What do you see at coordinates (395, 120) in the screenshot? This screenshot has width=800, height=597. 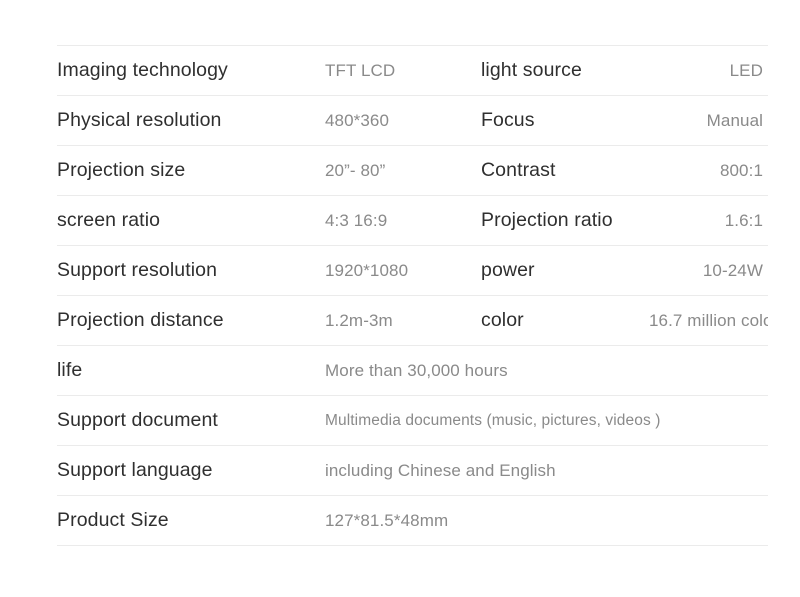 I see `spec-value: 480*360` at bounding box center [395, 120].